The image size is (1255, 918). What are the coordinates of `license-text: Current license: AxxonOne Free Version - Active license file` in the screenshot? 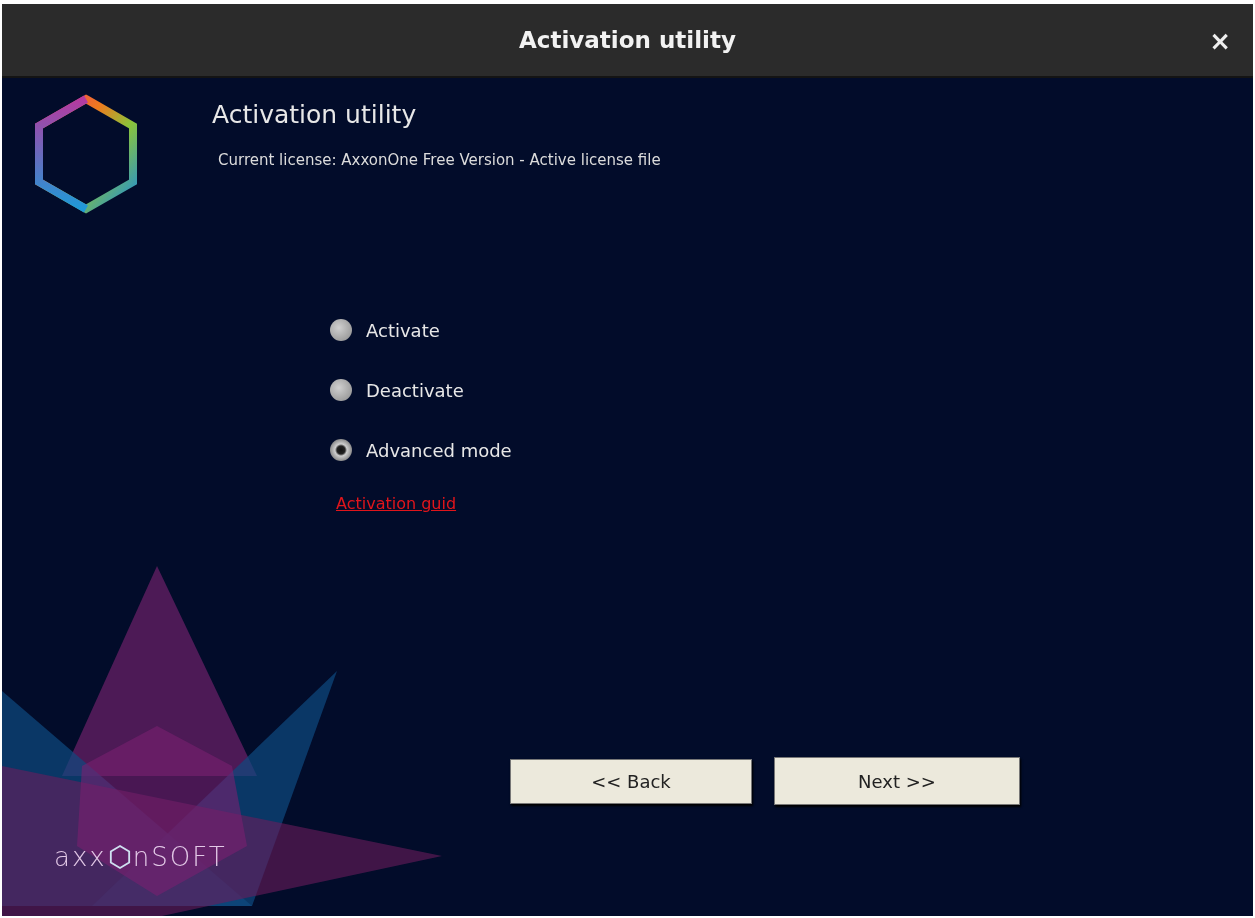 It's located at (439, 160).